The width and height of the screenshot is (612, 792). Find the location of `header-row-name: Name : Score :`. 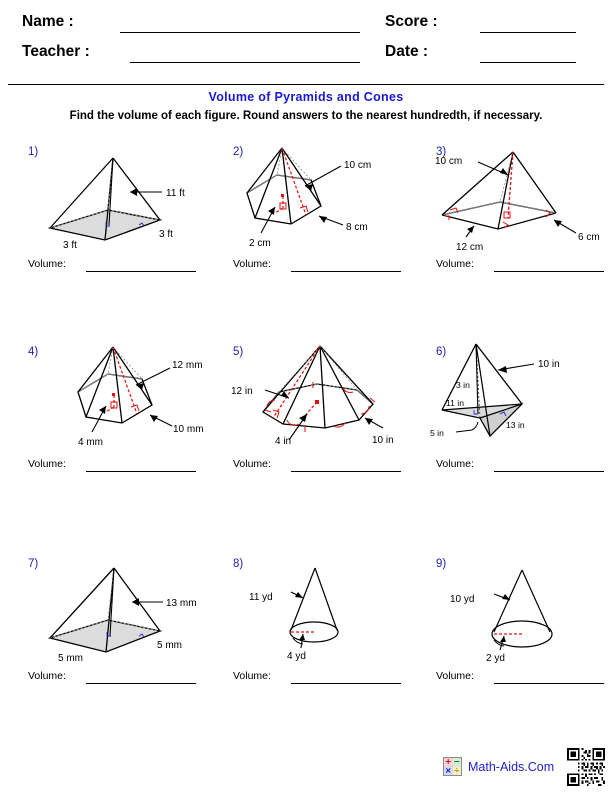

header-row-name: Name : Score : is located at coordinates (306, 27).